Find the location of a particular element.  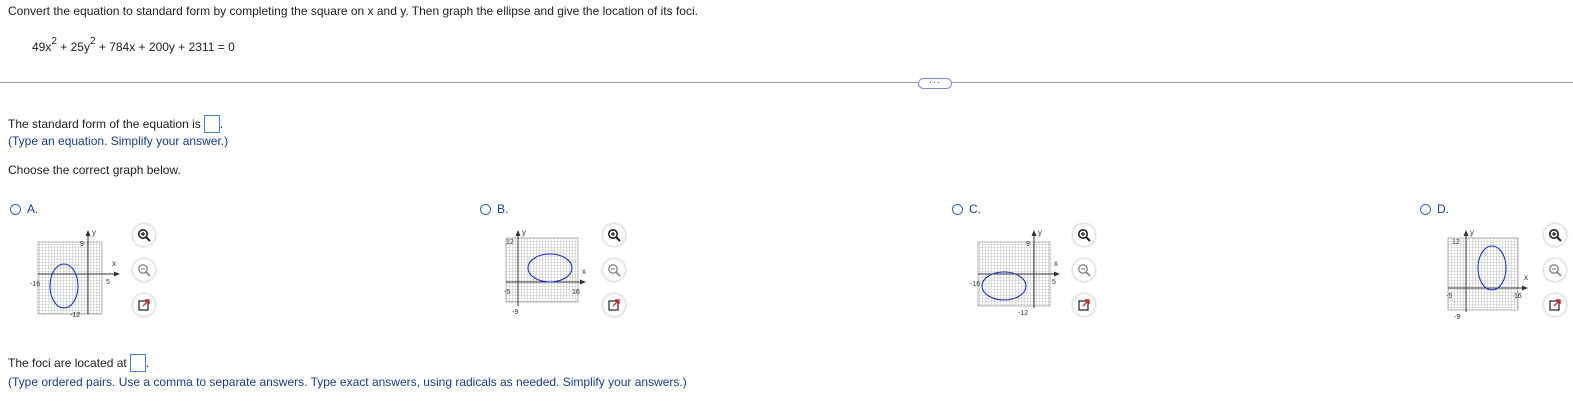

standard-form-answer-input is located at coordinates (211, 124).